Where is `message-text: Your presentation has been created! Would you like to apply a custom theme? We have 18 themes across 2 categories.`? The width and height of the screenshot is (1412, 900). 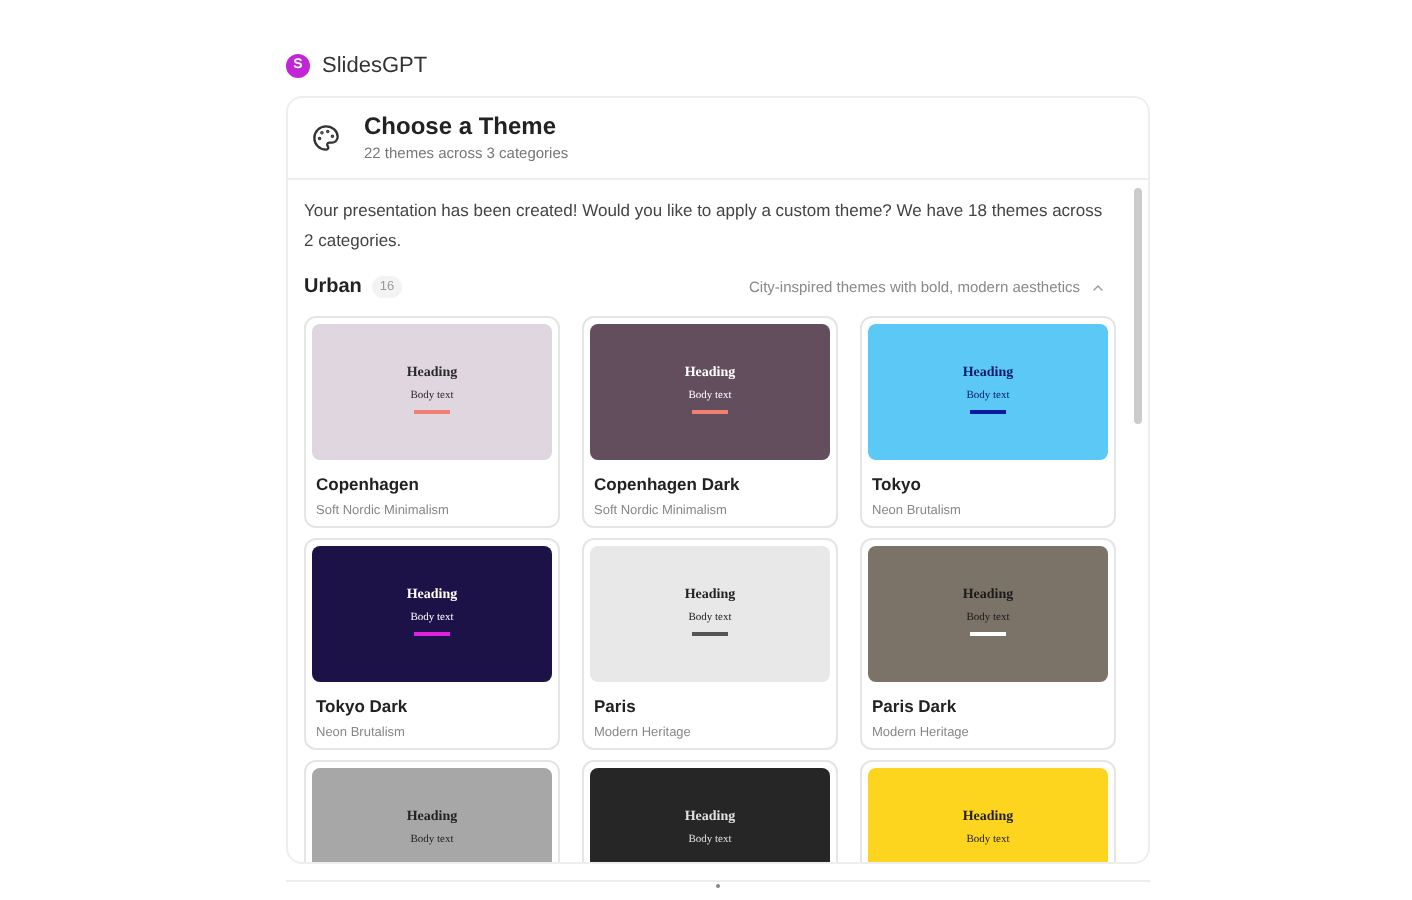
message-text: Your presentation has been created! Would you like to apply a custom theme? We have 18 themes across 2 categories. is located at coordinates (704, 226).